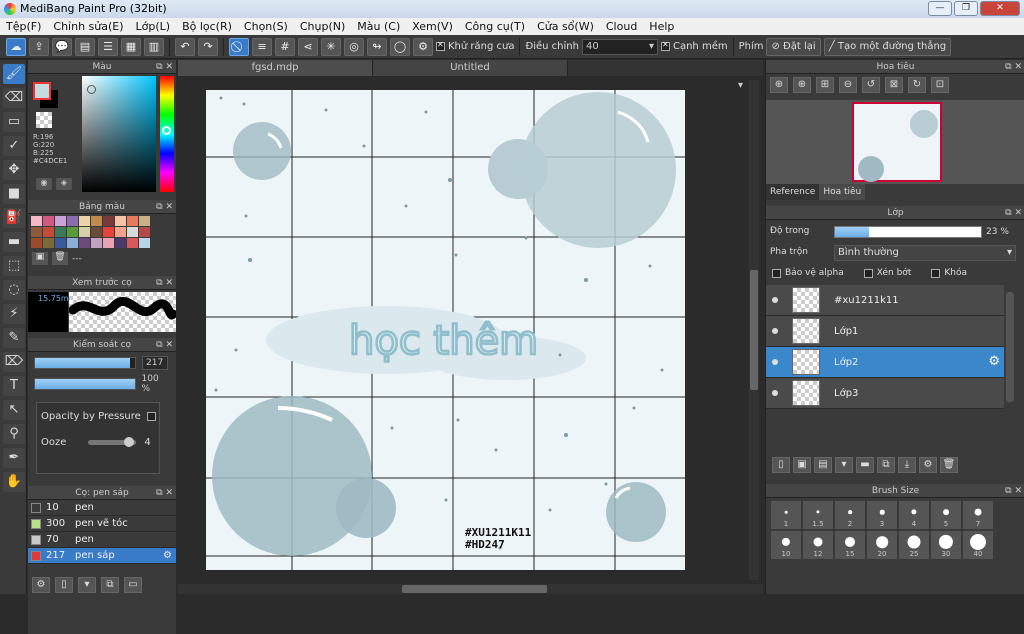  What do you see at coordinates (793, 46) in the screenshot?
I see `reset-button: ⊘ Đặt lại` at bounding box center [793, 46].